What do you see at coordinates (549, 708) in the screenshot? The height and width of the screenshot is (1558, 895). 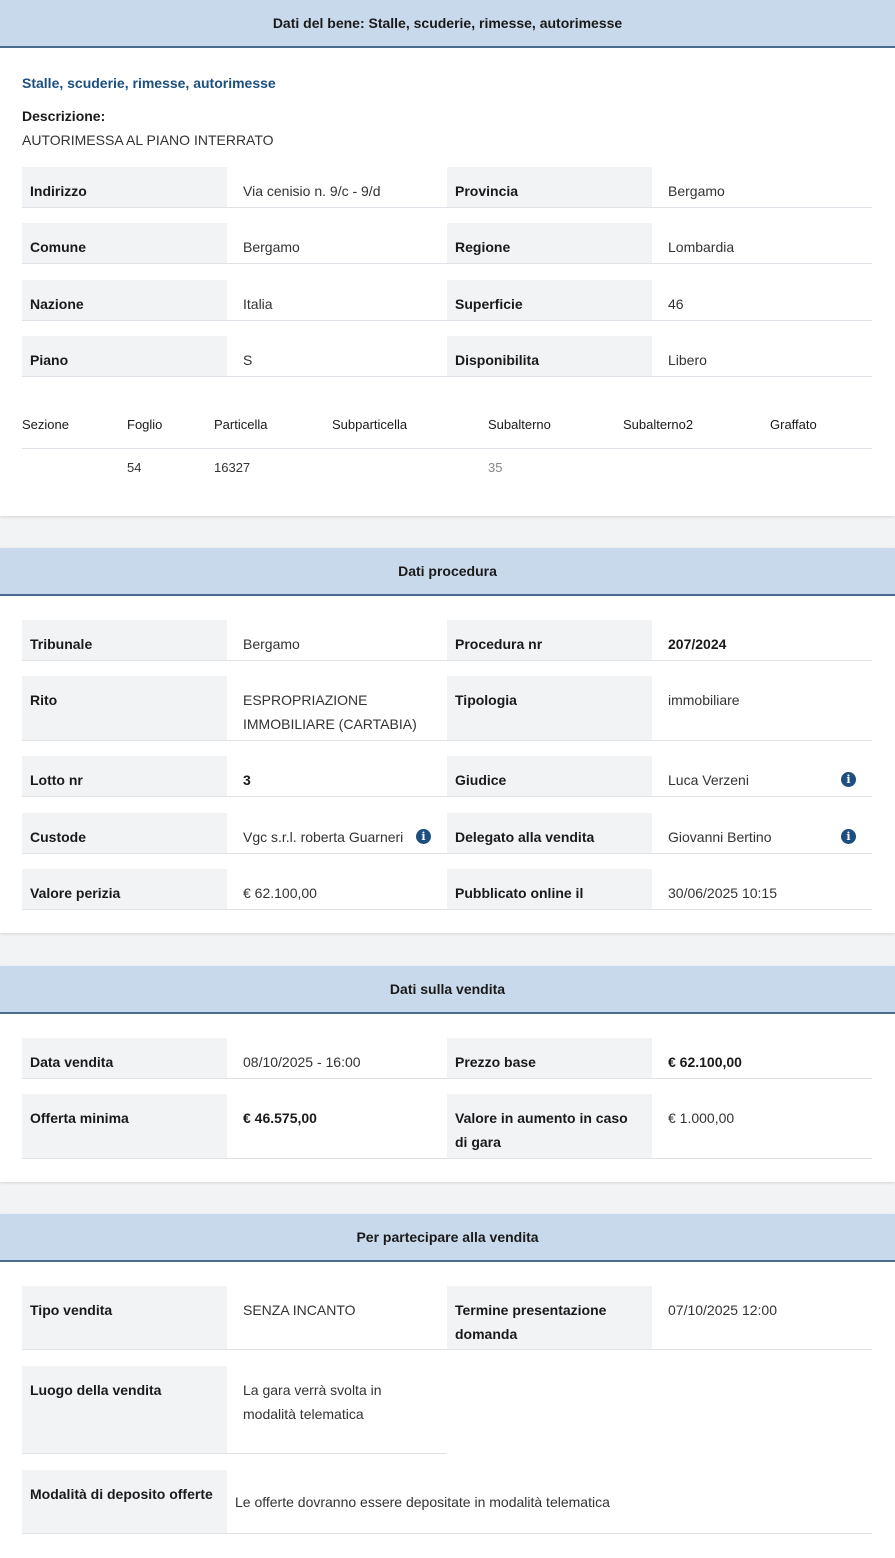 I see `label-tipologia: Tipologia` at bounding box center [549, 708].